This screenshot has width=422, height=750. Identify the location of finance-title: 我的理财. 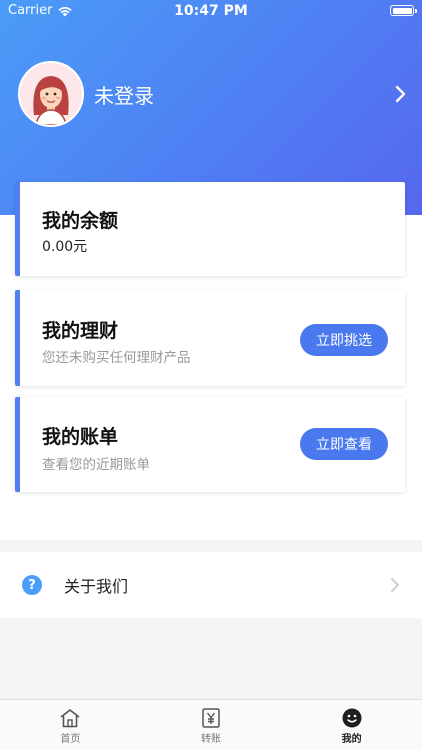
(80, 331).